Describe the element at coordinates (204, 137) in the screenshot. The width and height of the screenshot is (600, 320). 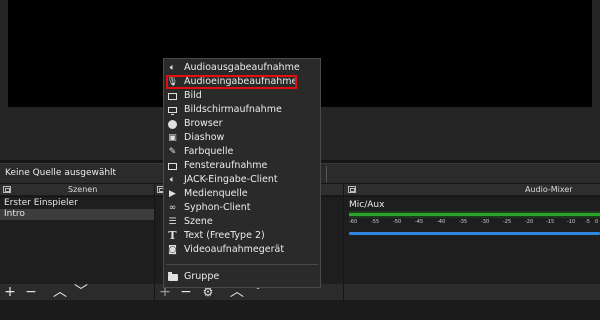
I see `menu-item-label: Diashow` at that location.